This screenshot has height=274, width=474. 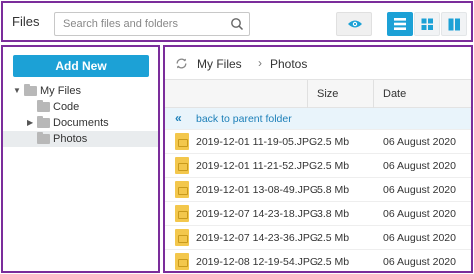 What do you see at coordinates (143, 24) in the screenshot?
I see `search-input` at bounding box center [143, 24].